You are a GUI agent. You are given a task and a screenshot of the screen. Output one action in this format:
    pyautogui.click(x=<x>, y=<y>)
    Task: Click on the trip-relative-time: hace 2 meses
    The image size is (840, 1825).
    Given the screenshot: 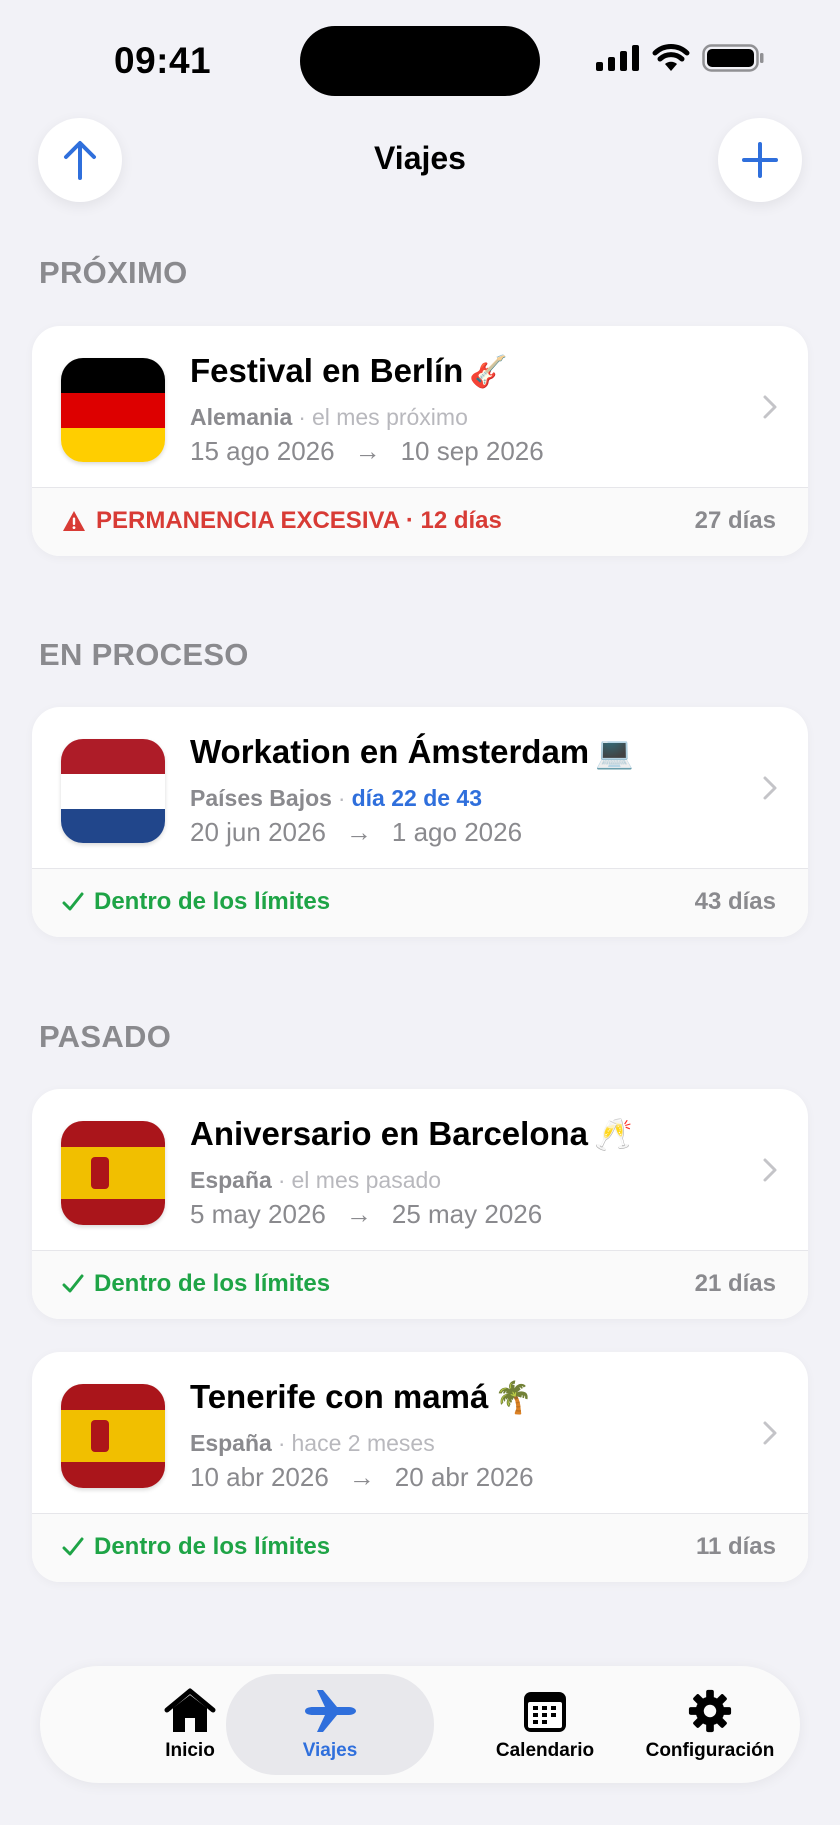 What is the action you would take?
    pyautogui.click(x=363, y=1443)
    